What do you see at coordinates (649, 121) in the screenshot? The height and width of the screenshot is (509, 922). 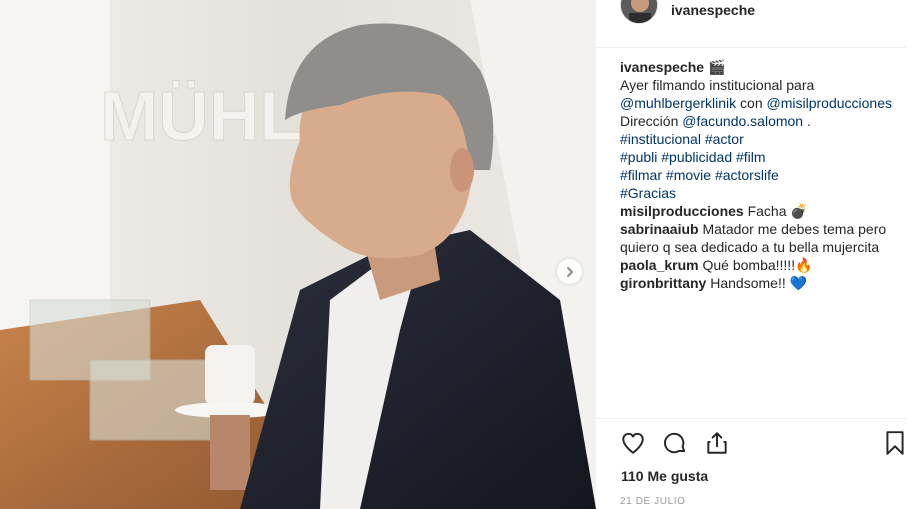 I see `caption-text: Dirección` at bounding box center [649, 121].